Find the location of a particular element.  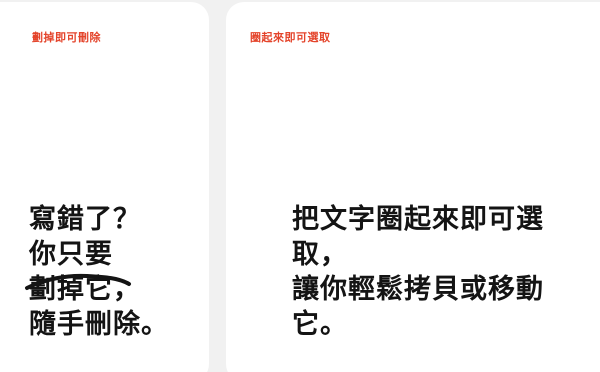

headline-line-3: 讓你輕鬆拷貝或移動 is located at coordinates (418, 289).